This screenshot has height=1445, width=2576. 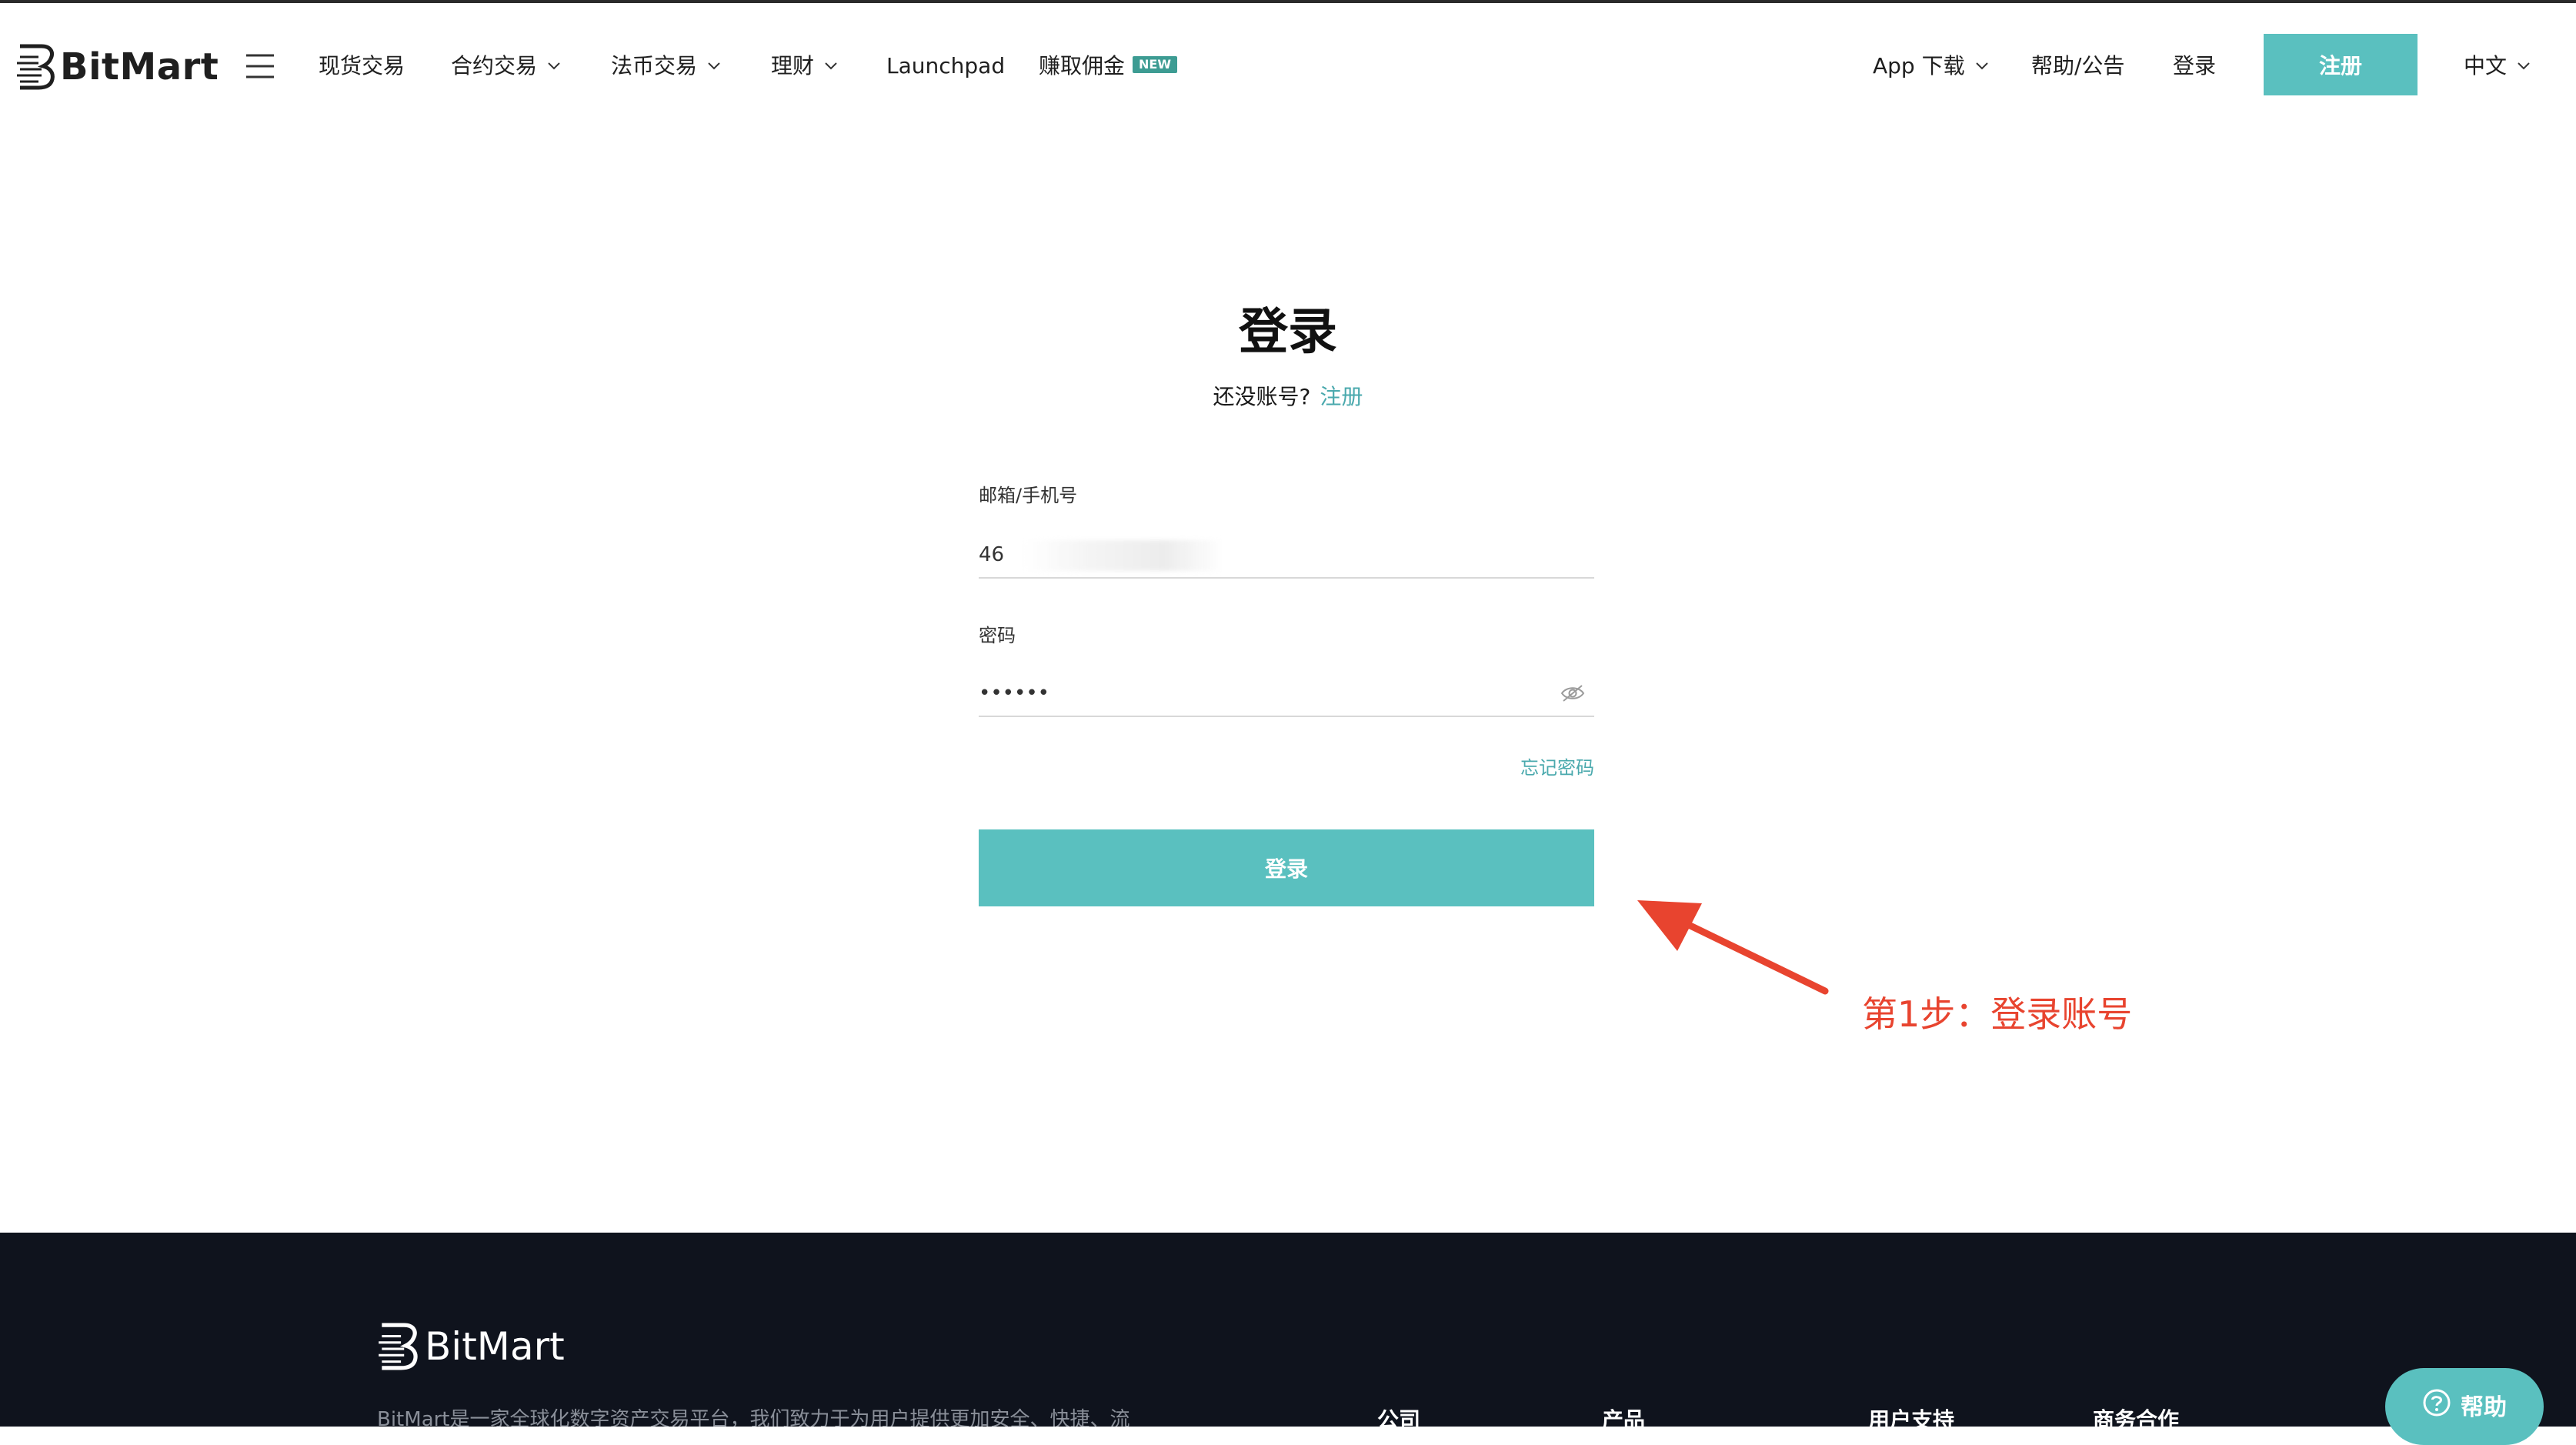 I want to click on hamburger-menu-icon, so click(x=260, y=66).